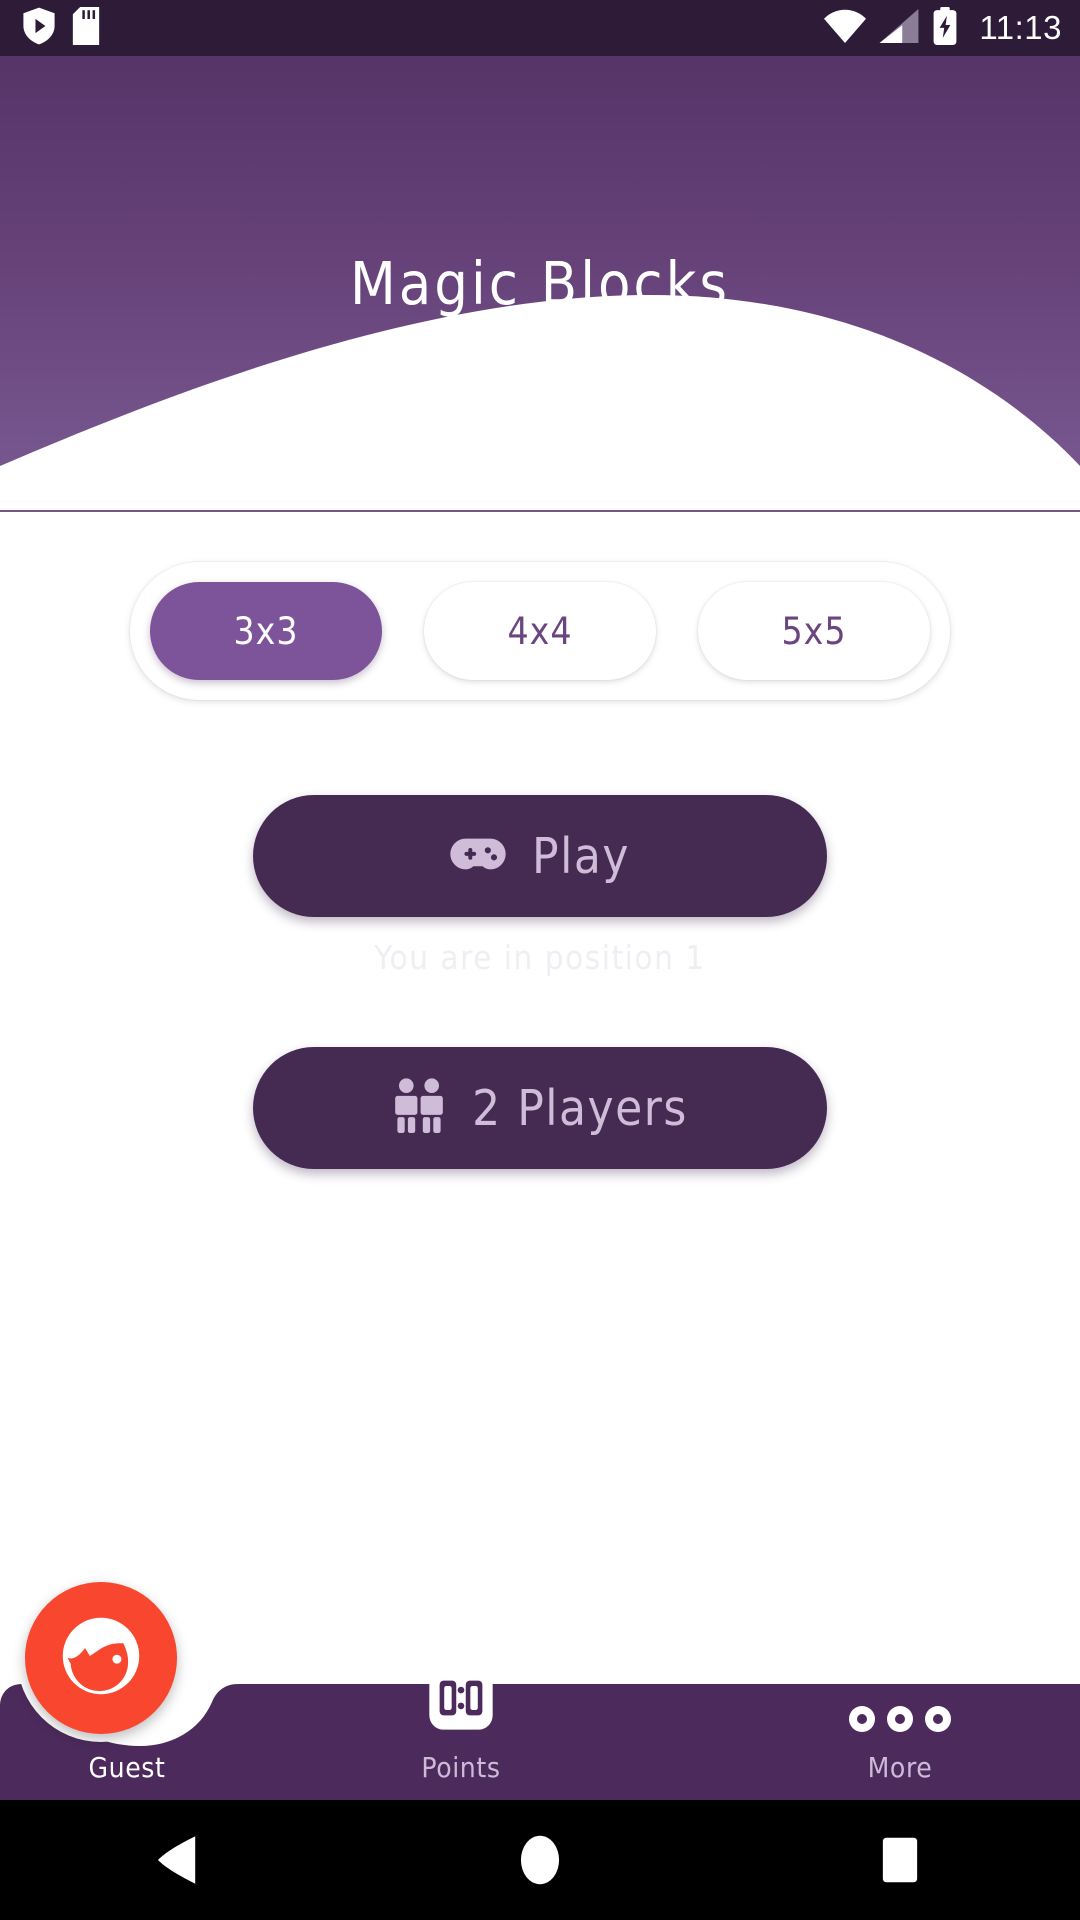 The image size is (1080, 1920). I want to click on three-dots-icon, so click(900, 1719).